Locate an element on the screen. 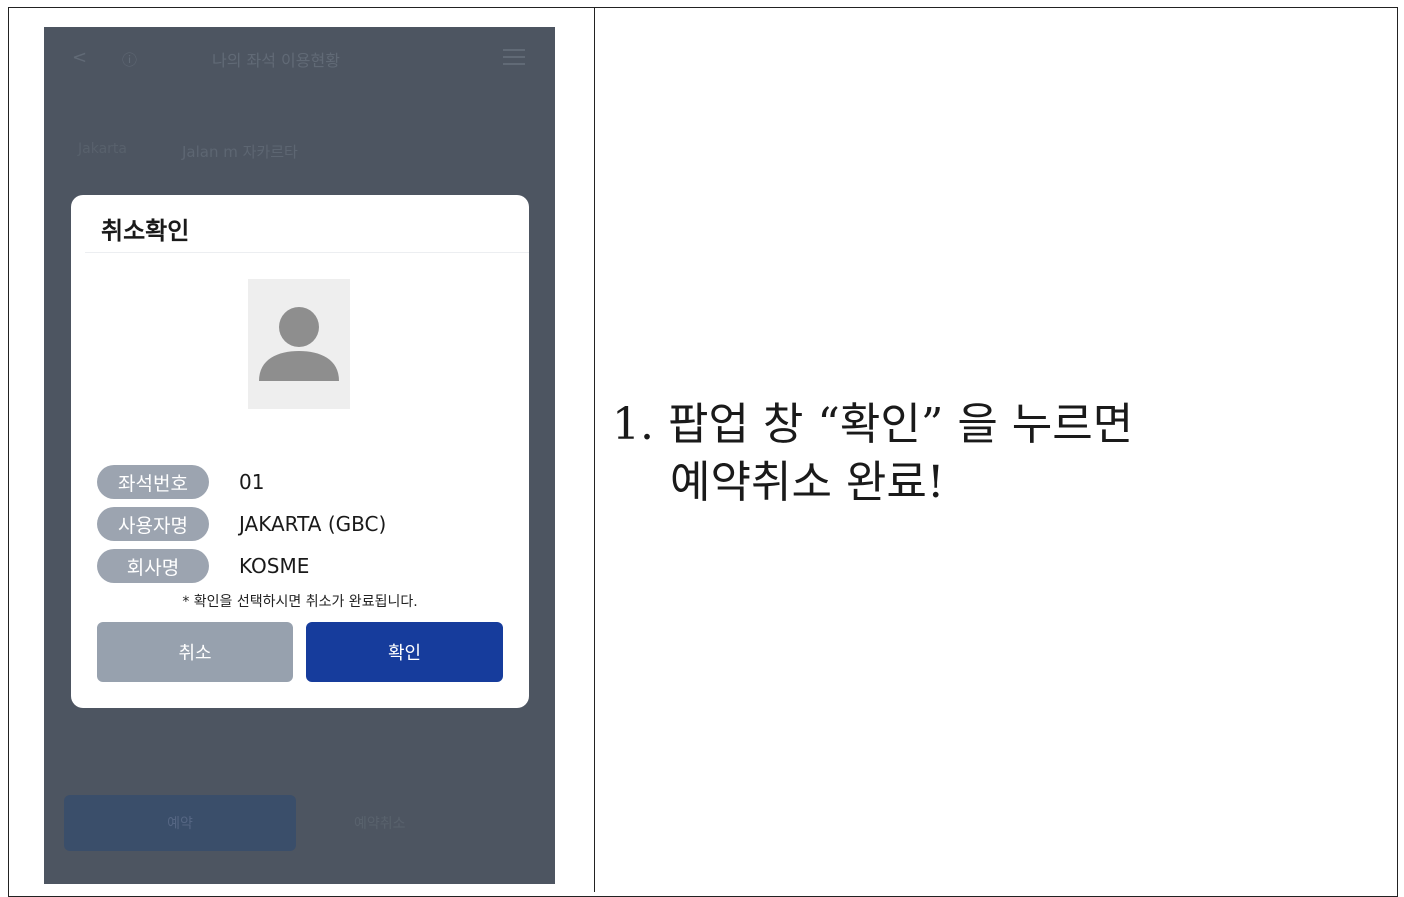 This screenshot has height=897, width=1404. instruction-line-2: 예약취소 완료! is located at coordinates (807, 482).